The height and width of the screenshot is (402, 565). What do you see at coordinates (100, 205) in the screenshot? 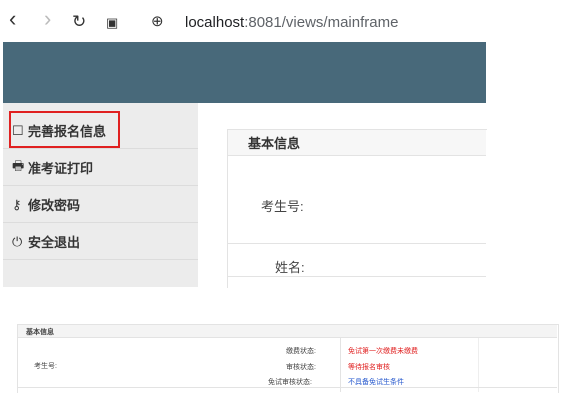
I see `sidebar-item-change-password: ⚷ 修改密码` at bounding box center [100, 205].